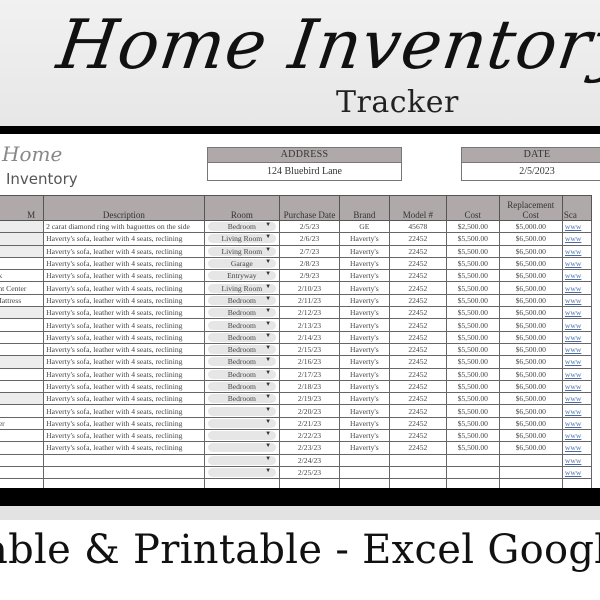 This screenshot has height=600, width=600. What do you see at coordinates (309, 349) in the screenshot?
I see `cell-purchase-date: 2/15/23` at bounding box center [309, 349].